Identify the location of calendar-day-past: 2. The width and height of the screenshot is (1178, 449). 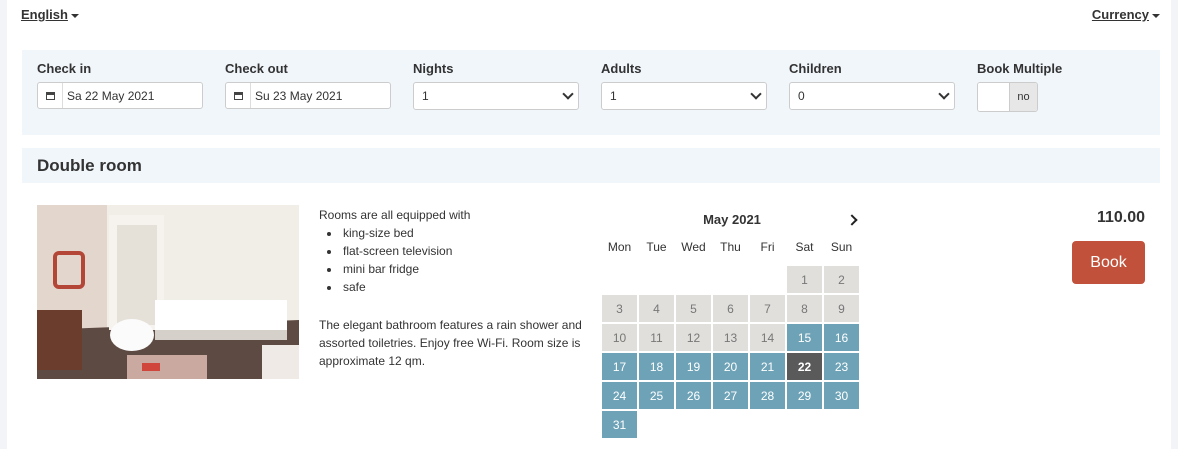
(841, 279).